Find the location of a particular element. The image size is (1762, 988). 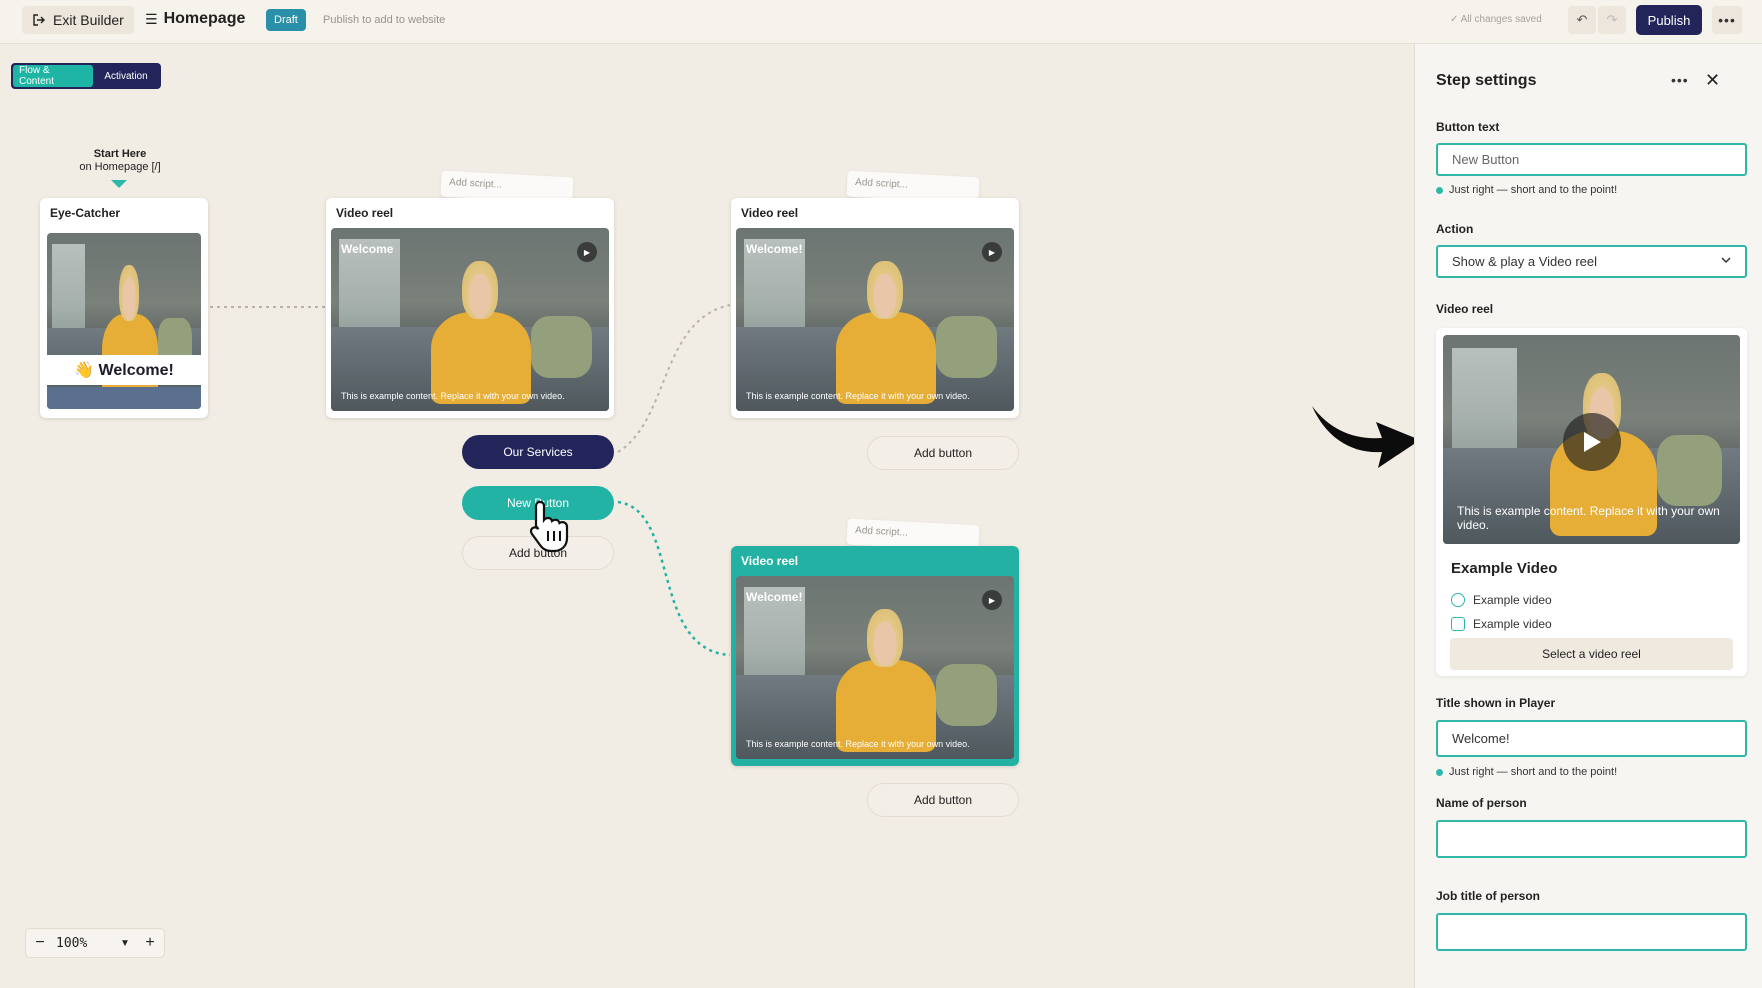

zoom-in-button: + is located at coordinates (150, 943).